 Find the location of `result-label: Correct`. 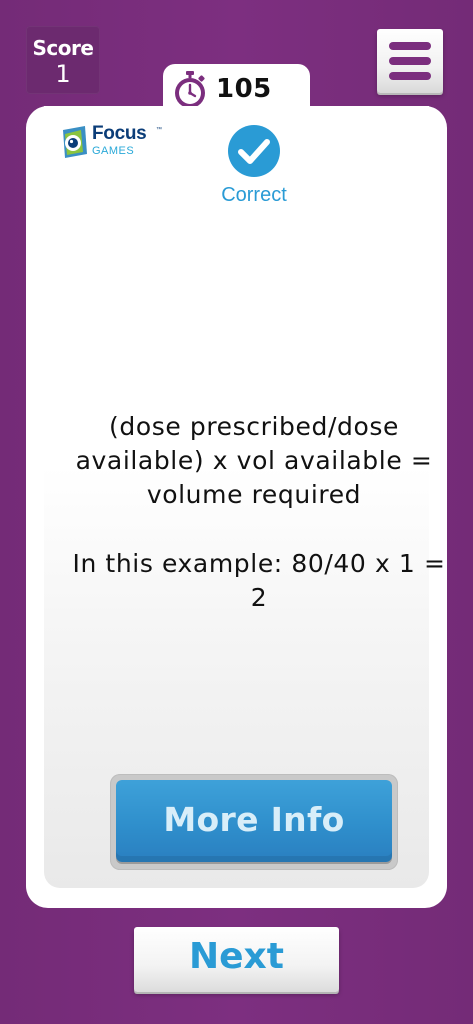

result-label: Correct is located at coordinates (254, 195).